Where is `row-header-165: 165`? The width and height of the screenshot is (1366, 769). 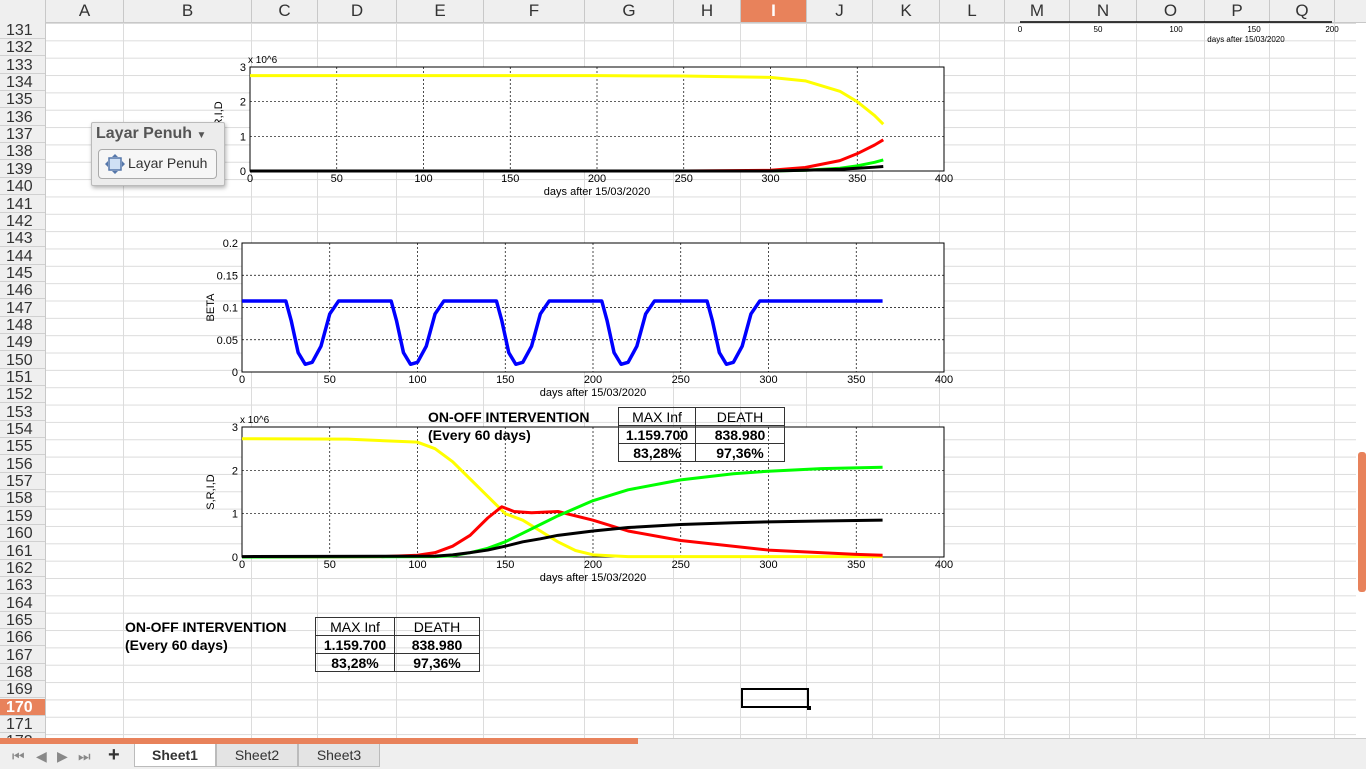 row-header-165: 165 is located at coordinates (22, 620).